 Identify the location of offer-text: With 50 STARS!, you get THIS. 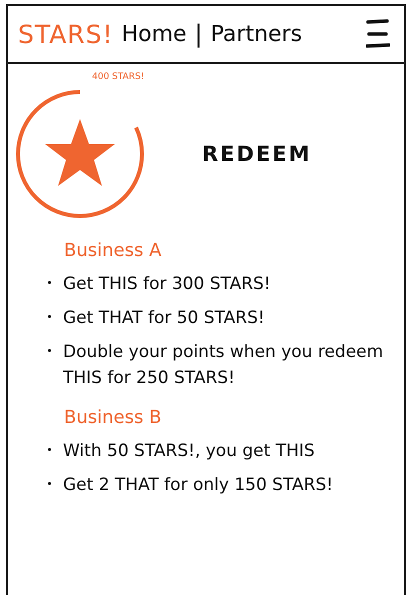
(189, 451).